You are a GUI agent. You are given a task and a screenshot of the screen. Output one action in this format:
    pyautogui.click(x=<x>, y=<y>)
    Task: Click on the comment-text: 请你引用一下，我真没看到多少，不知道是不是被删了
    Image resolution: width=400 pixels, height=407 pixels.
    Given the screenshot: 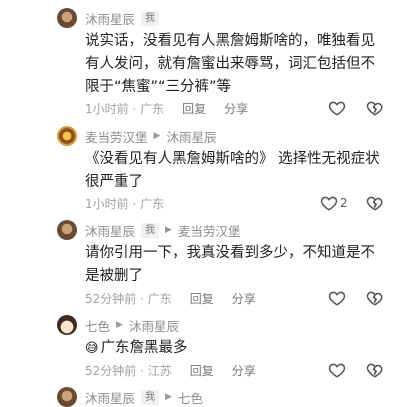 What is the action you would take?
    pyautogui.click(x=235, y=265)
    